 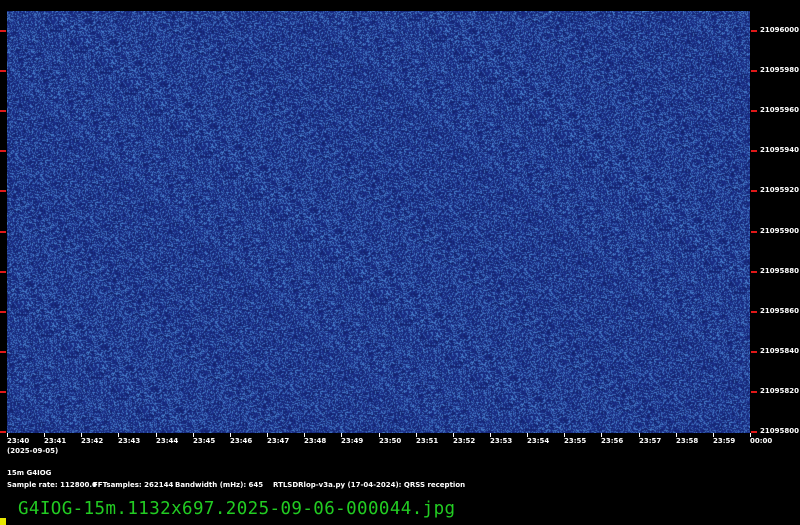 What do you see at coordinates (779, 391) in the screenshot?
I see `frequency-label: 21095820` at bounding box center [779, 391].